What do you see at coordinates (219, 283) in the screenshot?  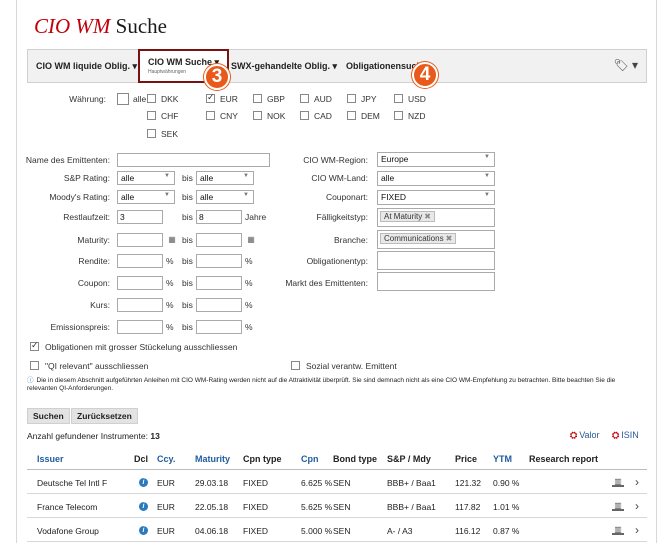 I see `coupon-to-input` at bounding box center [219, 283].